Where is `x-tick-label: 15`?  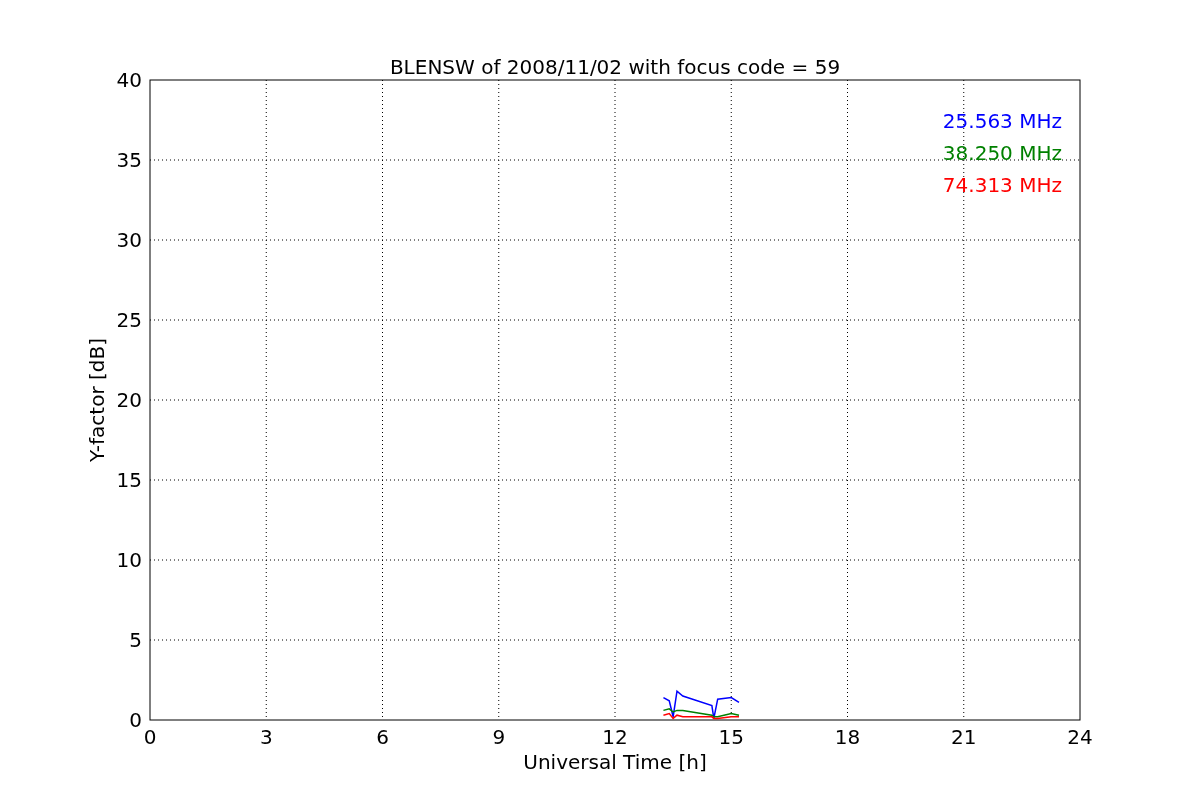
x-tick-label: 15 is located at coordinates (731, 737).